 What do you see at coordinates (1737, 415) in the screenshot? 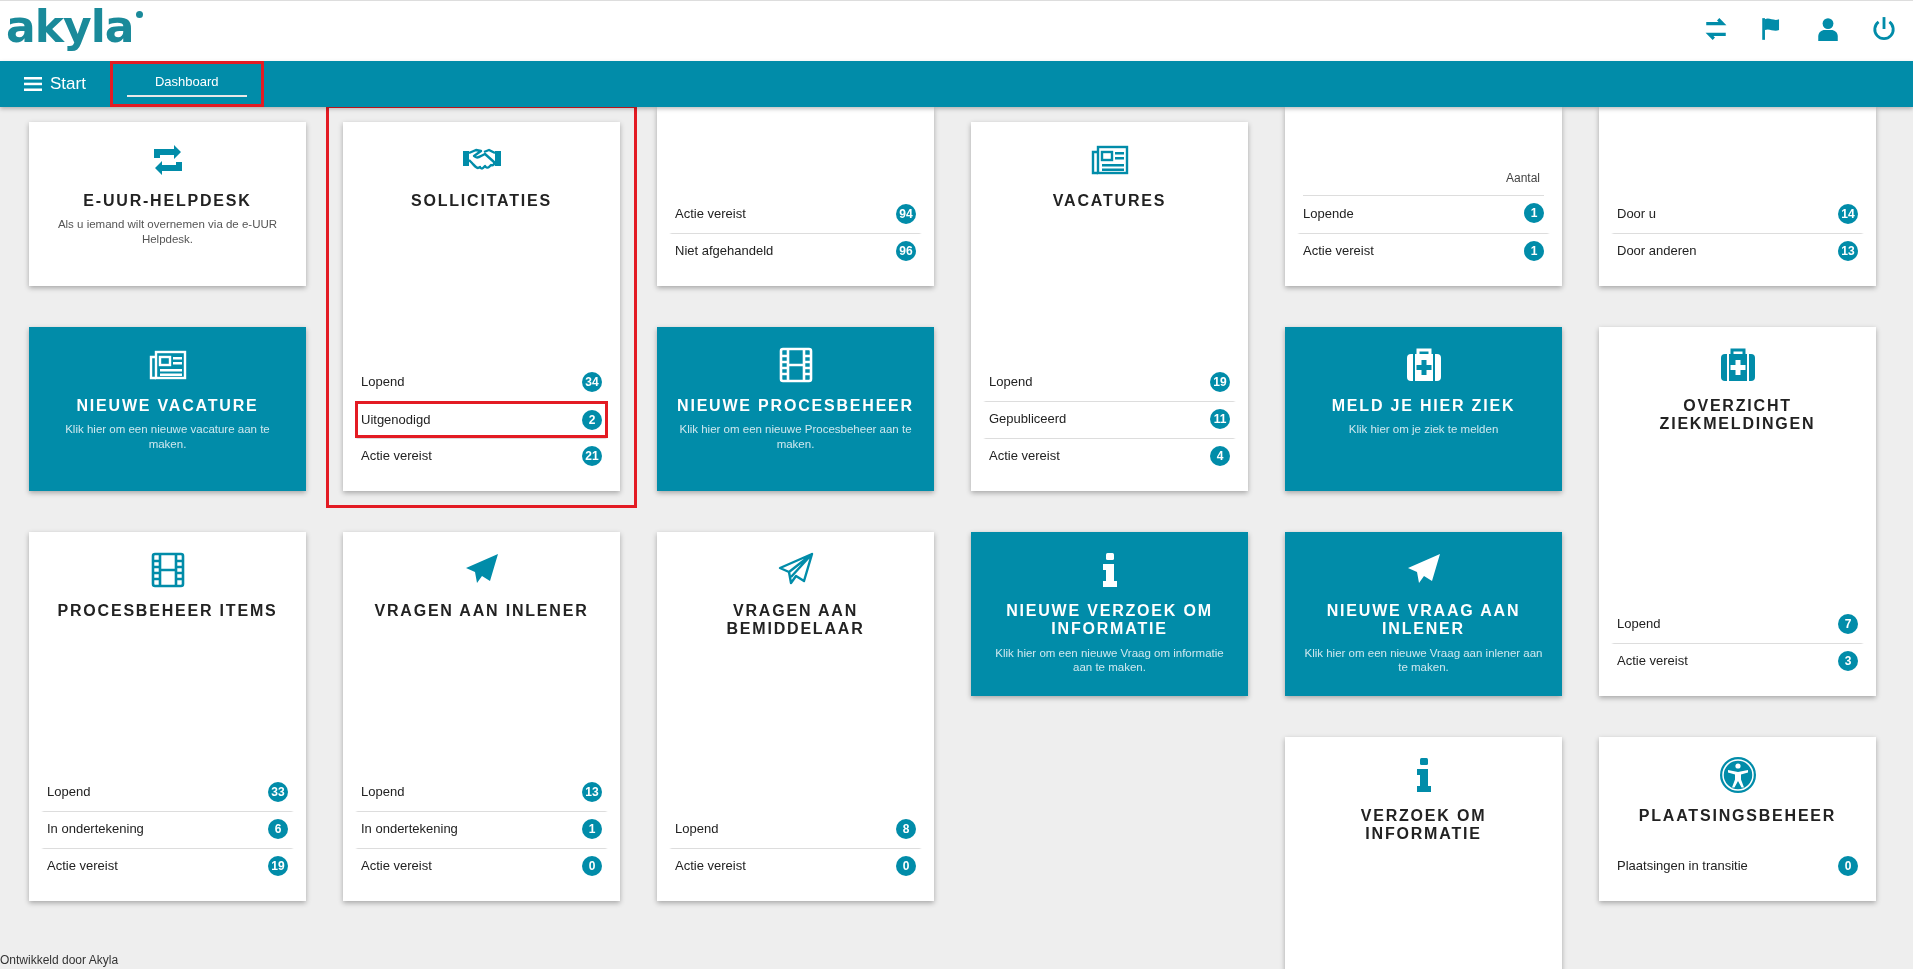
I see `card-title: OVERZICHT ZIEKMELDINGEN` at bounding box center [1737, 415].